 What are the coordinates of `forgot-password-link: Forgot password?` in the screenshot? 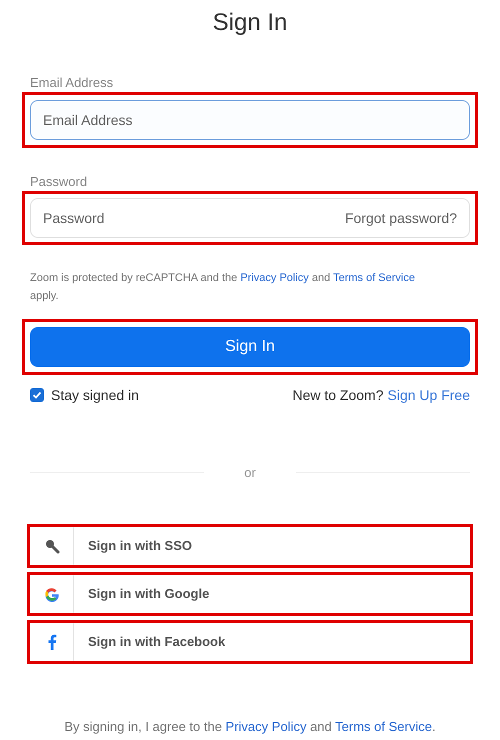 It's located at (400, 218).